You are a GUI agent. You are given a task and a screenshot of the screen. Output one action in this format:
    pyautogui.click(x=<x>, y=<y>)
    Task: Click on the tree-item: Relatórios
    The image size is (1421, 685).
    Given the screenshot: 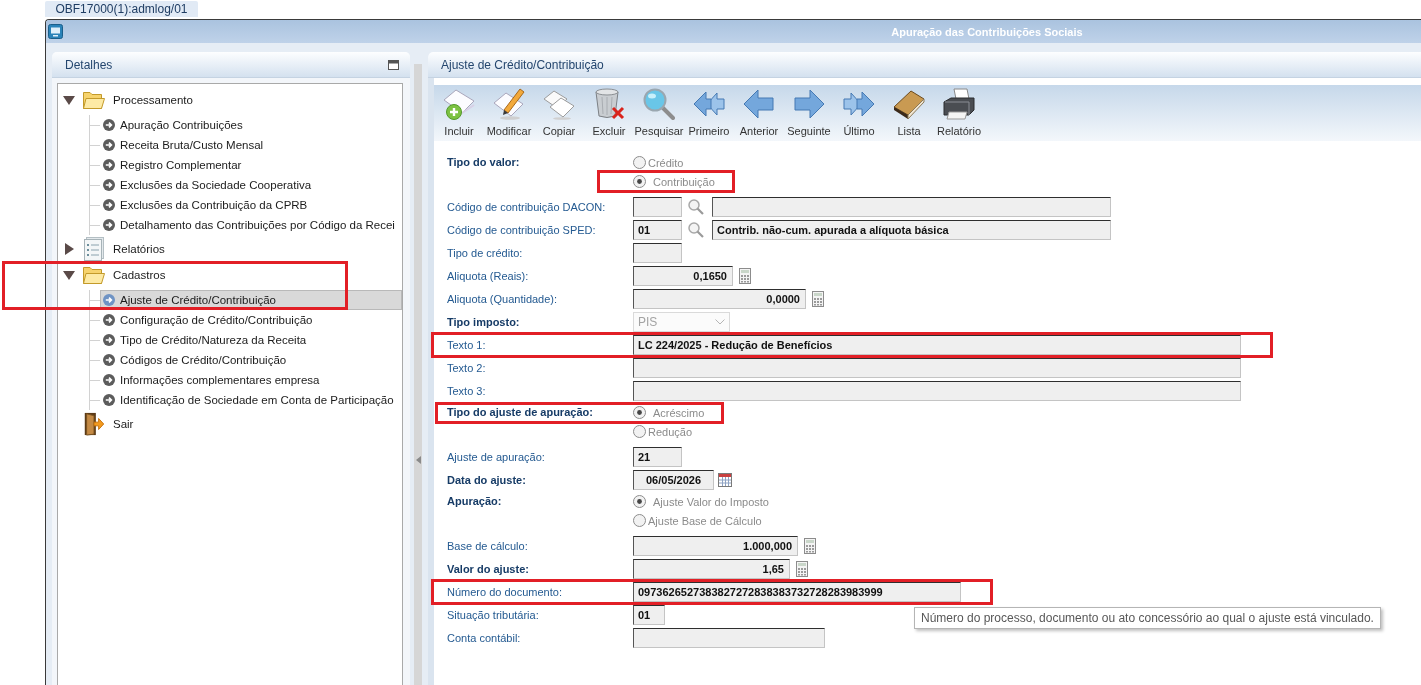 What is the action you would take?
    pyautogui.click(x=230, y=249)
    